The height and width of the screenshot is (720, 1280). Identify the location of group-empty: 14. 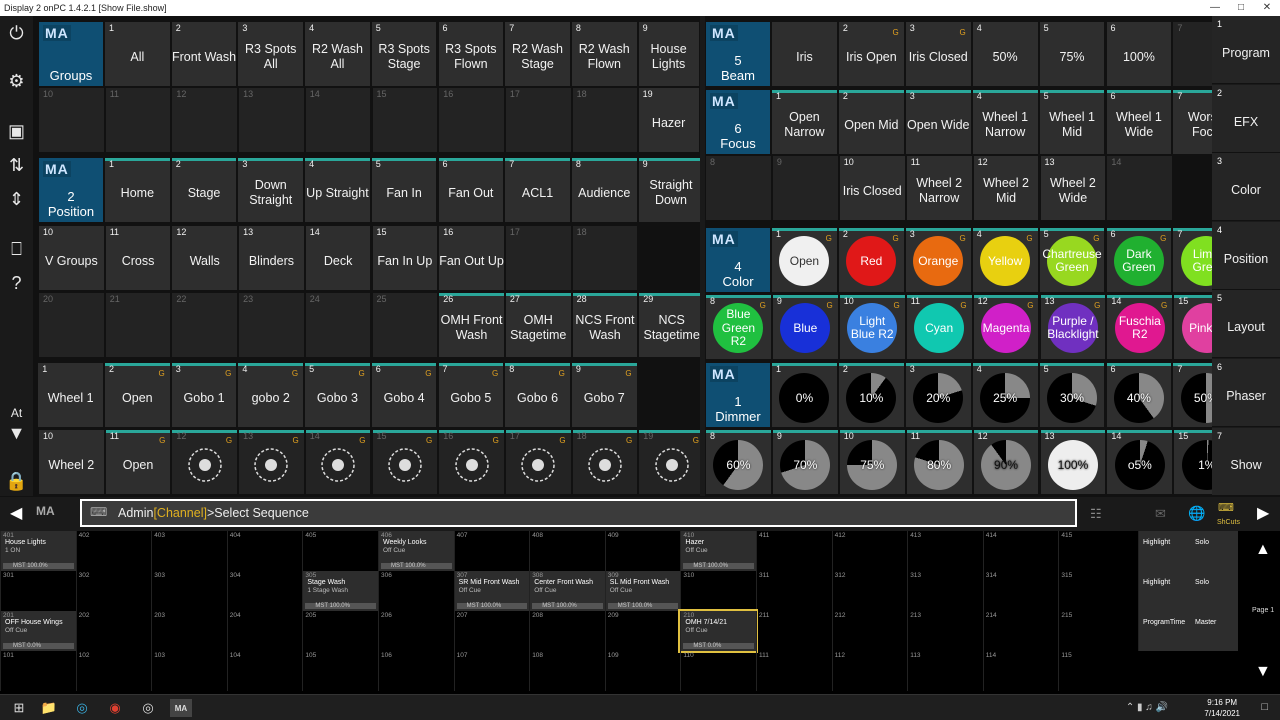
(338, 120).